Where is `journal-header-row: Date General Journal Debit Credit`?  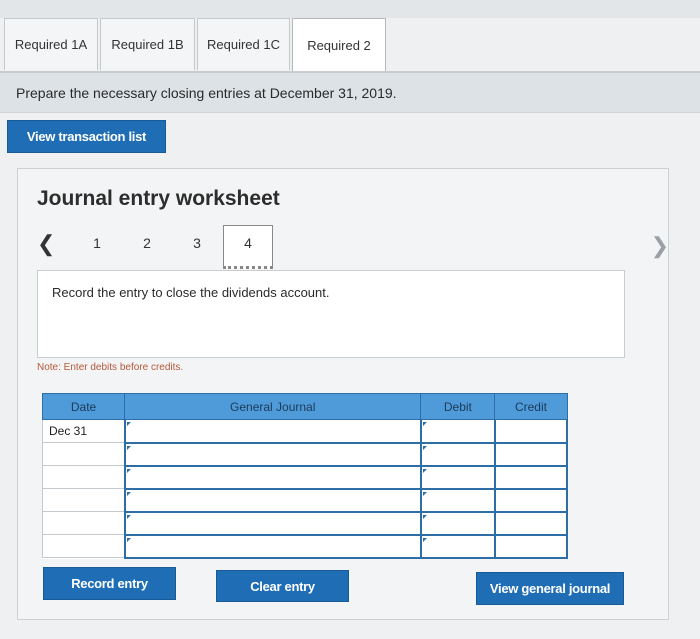 journal-header-row: Date General Journal Debit Credit is located at coordinates (304, 406).